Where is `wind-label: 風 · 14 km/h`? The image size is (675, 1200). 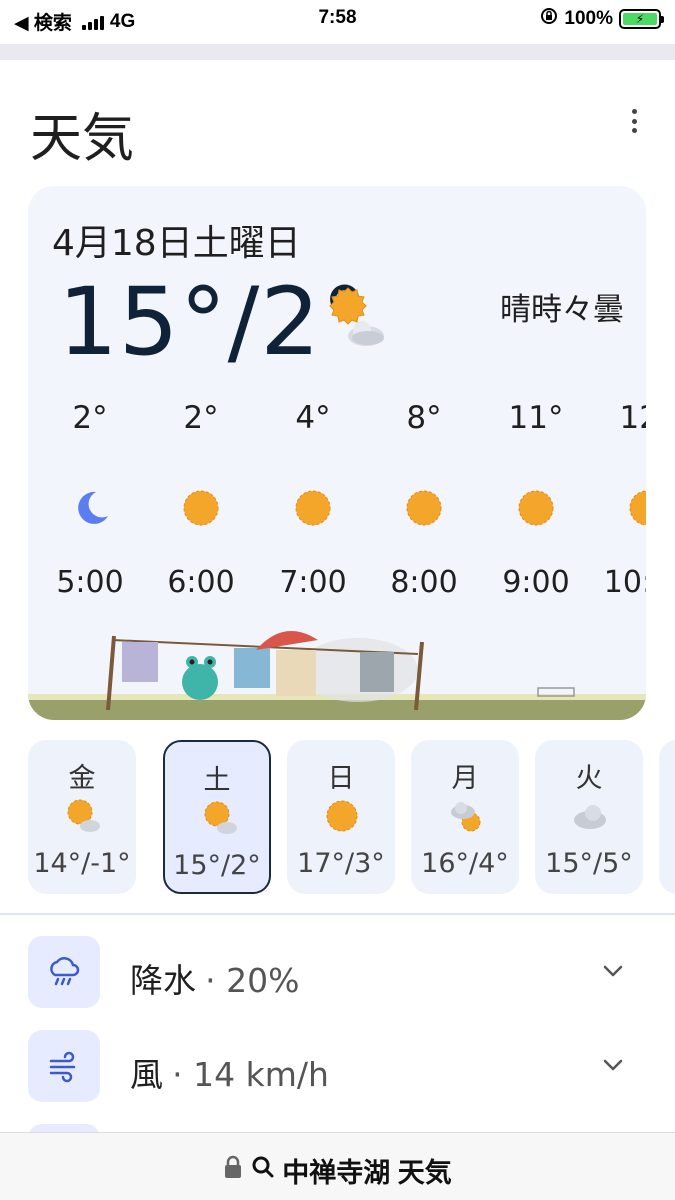 wind-label: 風 · 14 km/h is located at coordinates (229, 1074).